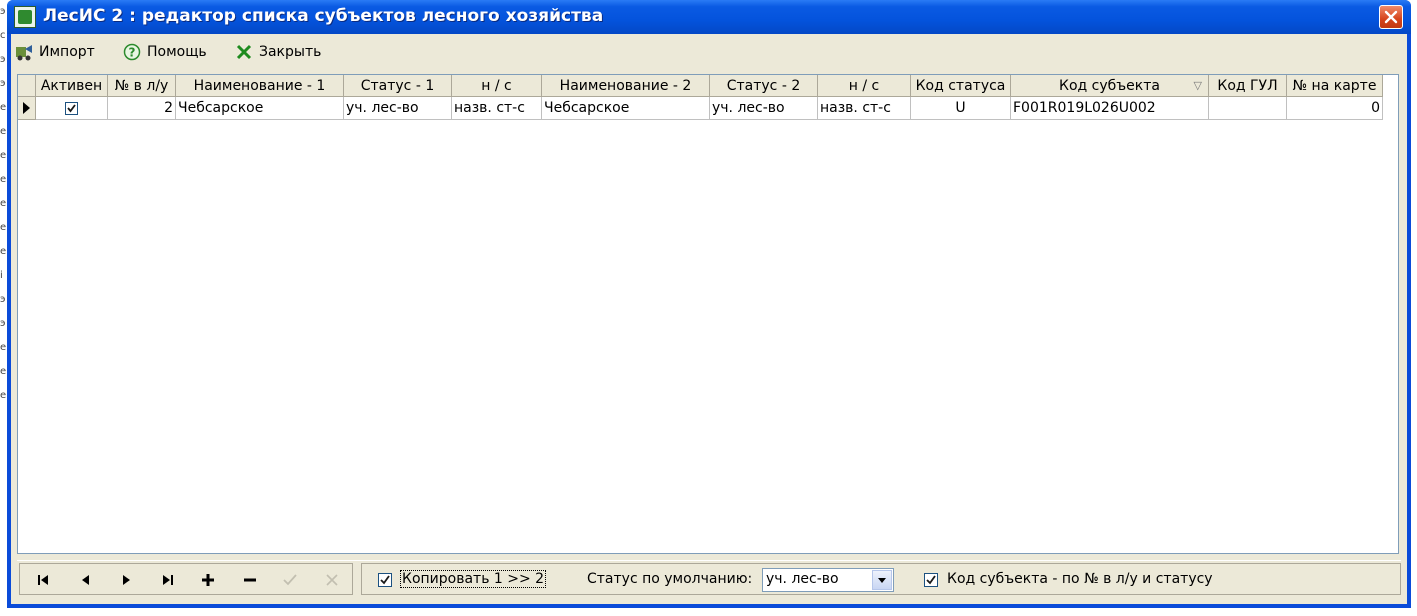 This screenshot has height=616, width=1417. I want to click on first-icon, so click(43, 580).